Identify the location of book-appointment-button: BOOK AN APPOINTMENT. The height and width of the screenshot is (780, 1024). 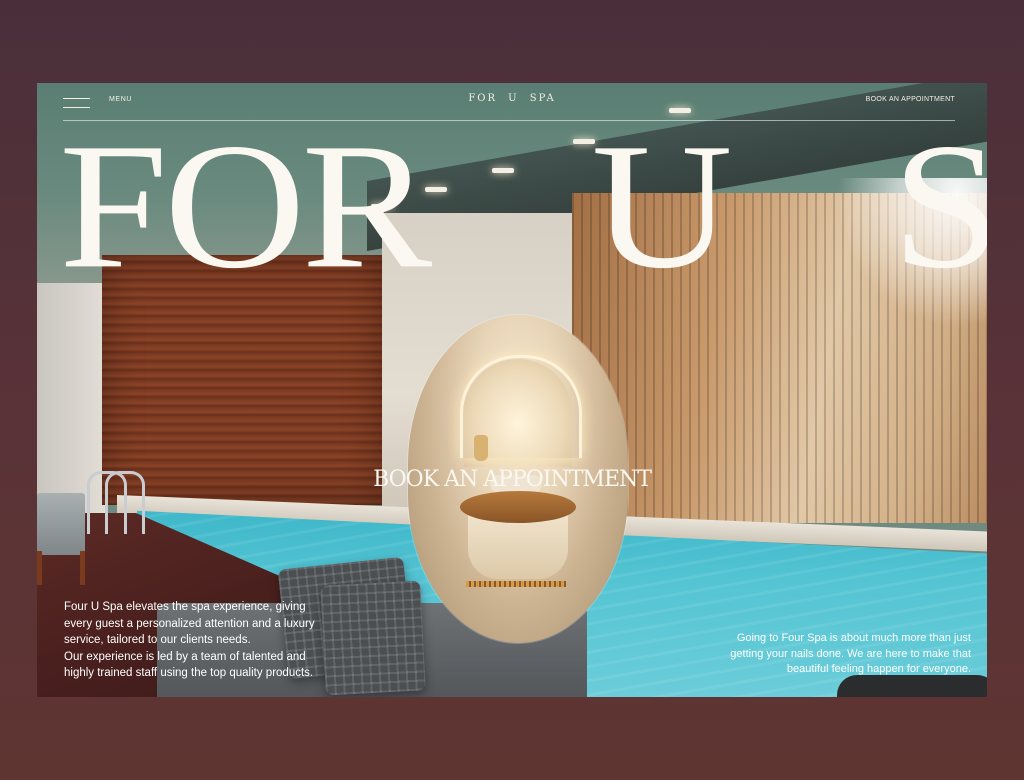
(512, 479).